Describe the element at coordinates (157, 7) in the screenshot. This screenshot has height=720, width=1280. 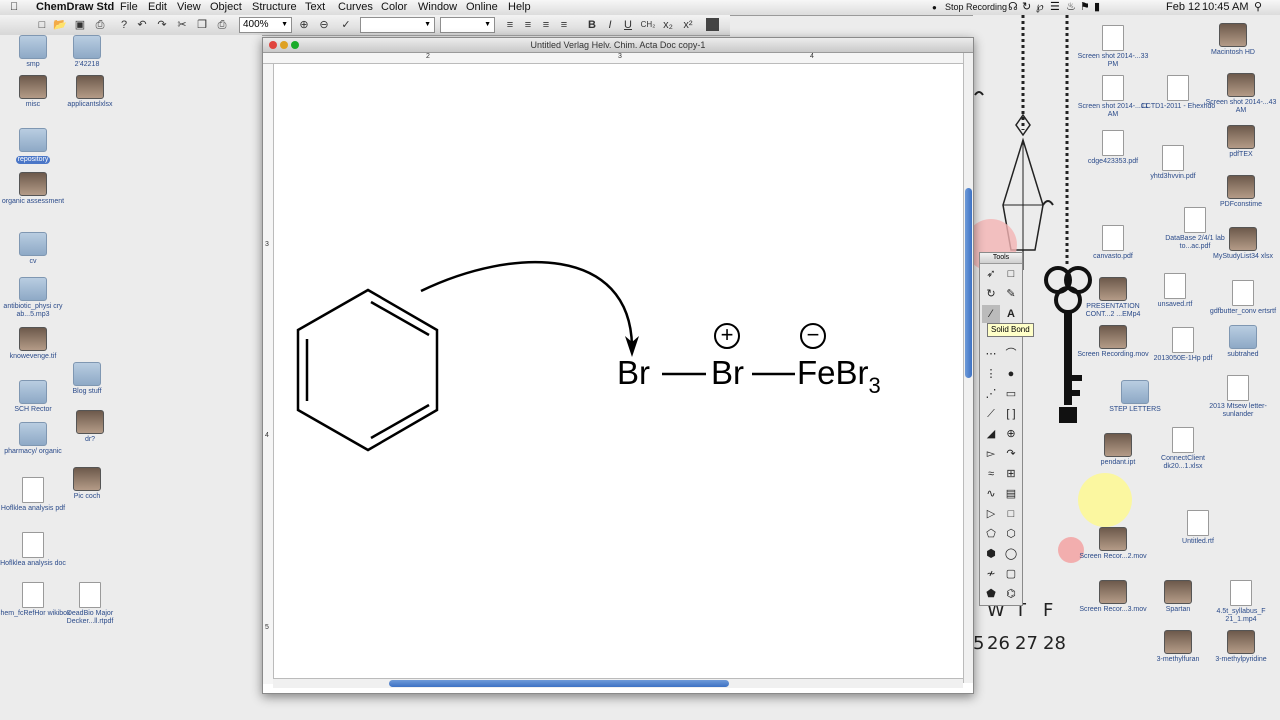
I see `menu-edit: Edit` at that location.